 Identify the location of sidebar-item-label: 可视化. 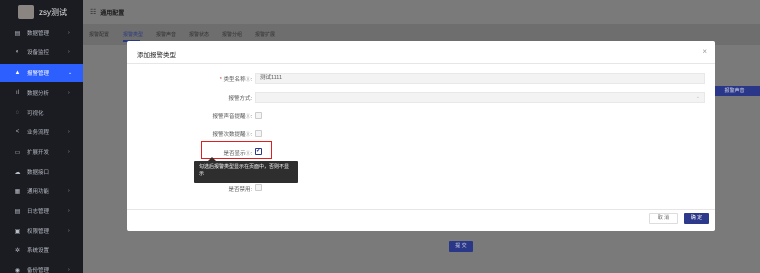
(35, 114).